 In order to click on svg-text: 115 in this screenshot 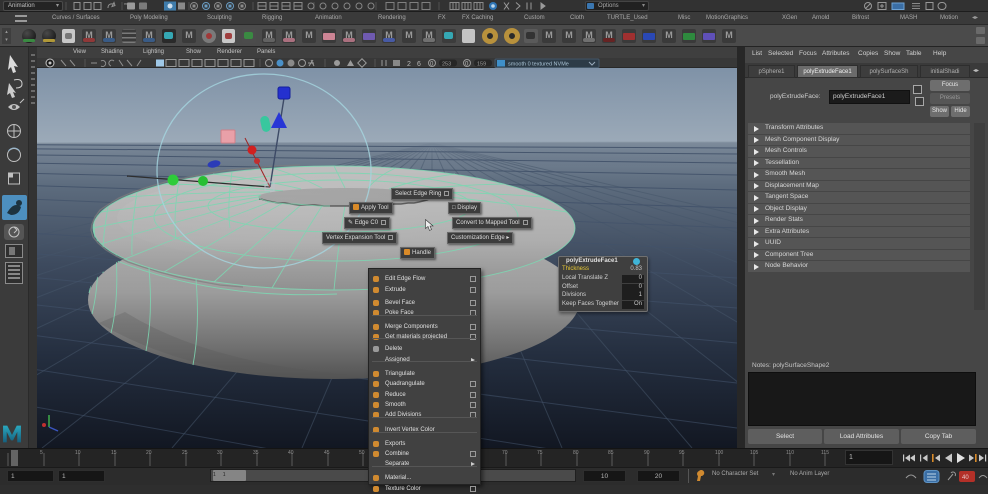, I will do `click(825, 453)`.